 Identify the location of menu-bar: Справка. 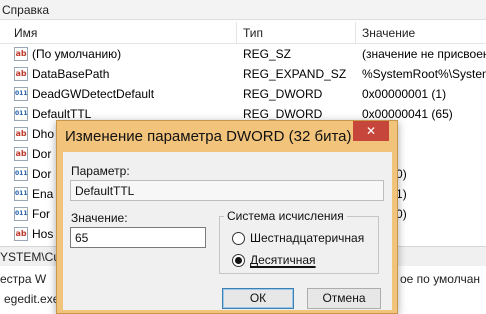
(243, 10).